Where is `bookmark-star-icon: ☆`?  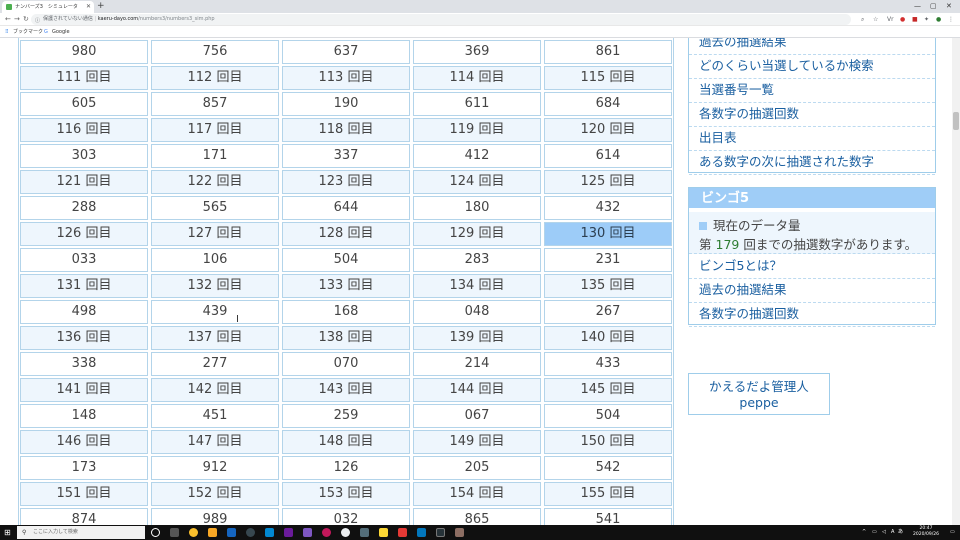 bookmark-star-icon: ☆ is located at coordinates (875, 19).